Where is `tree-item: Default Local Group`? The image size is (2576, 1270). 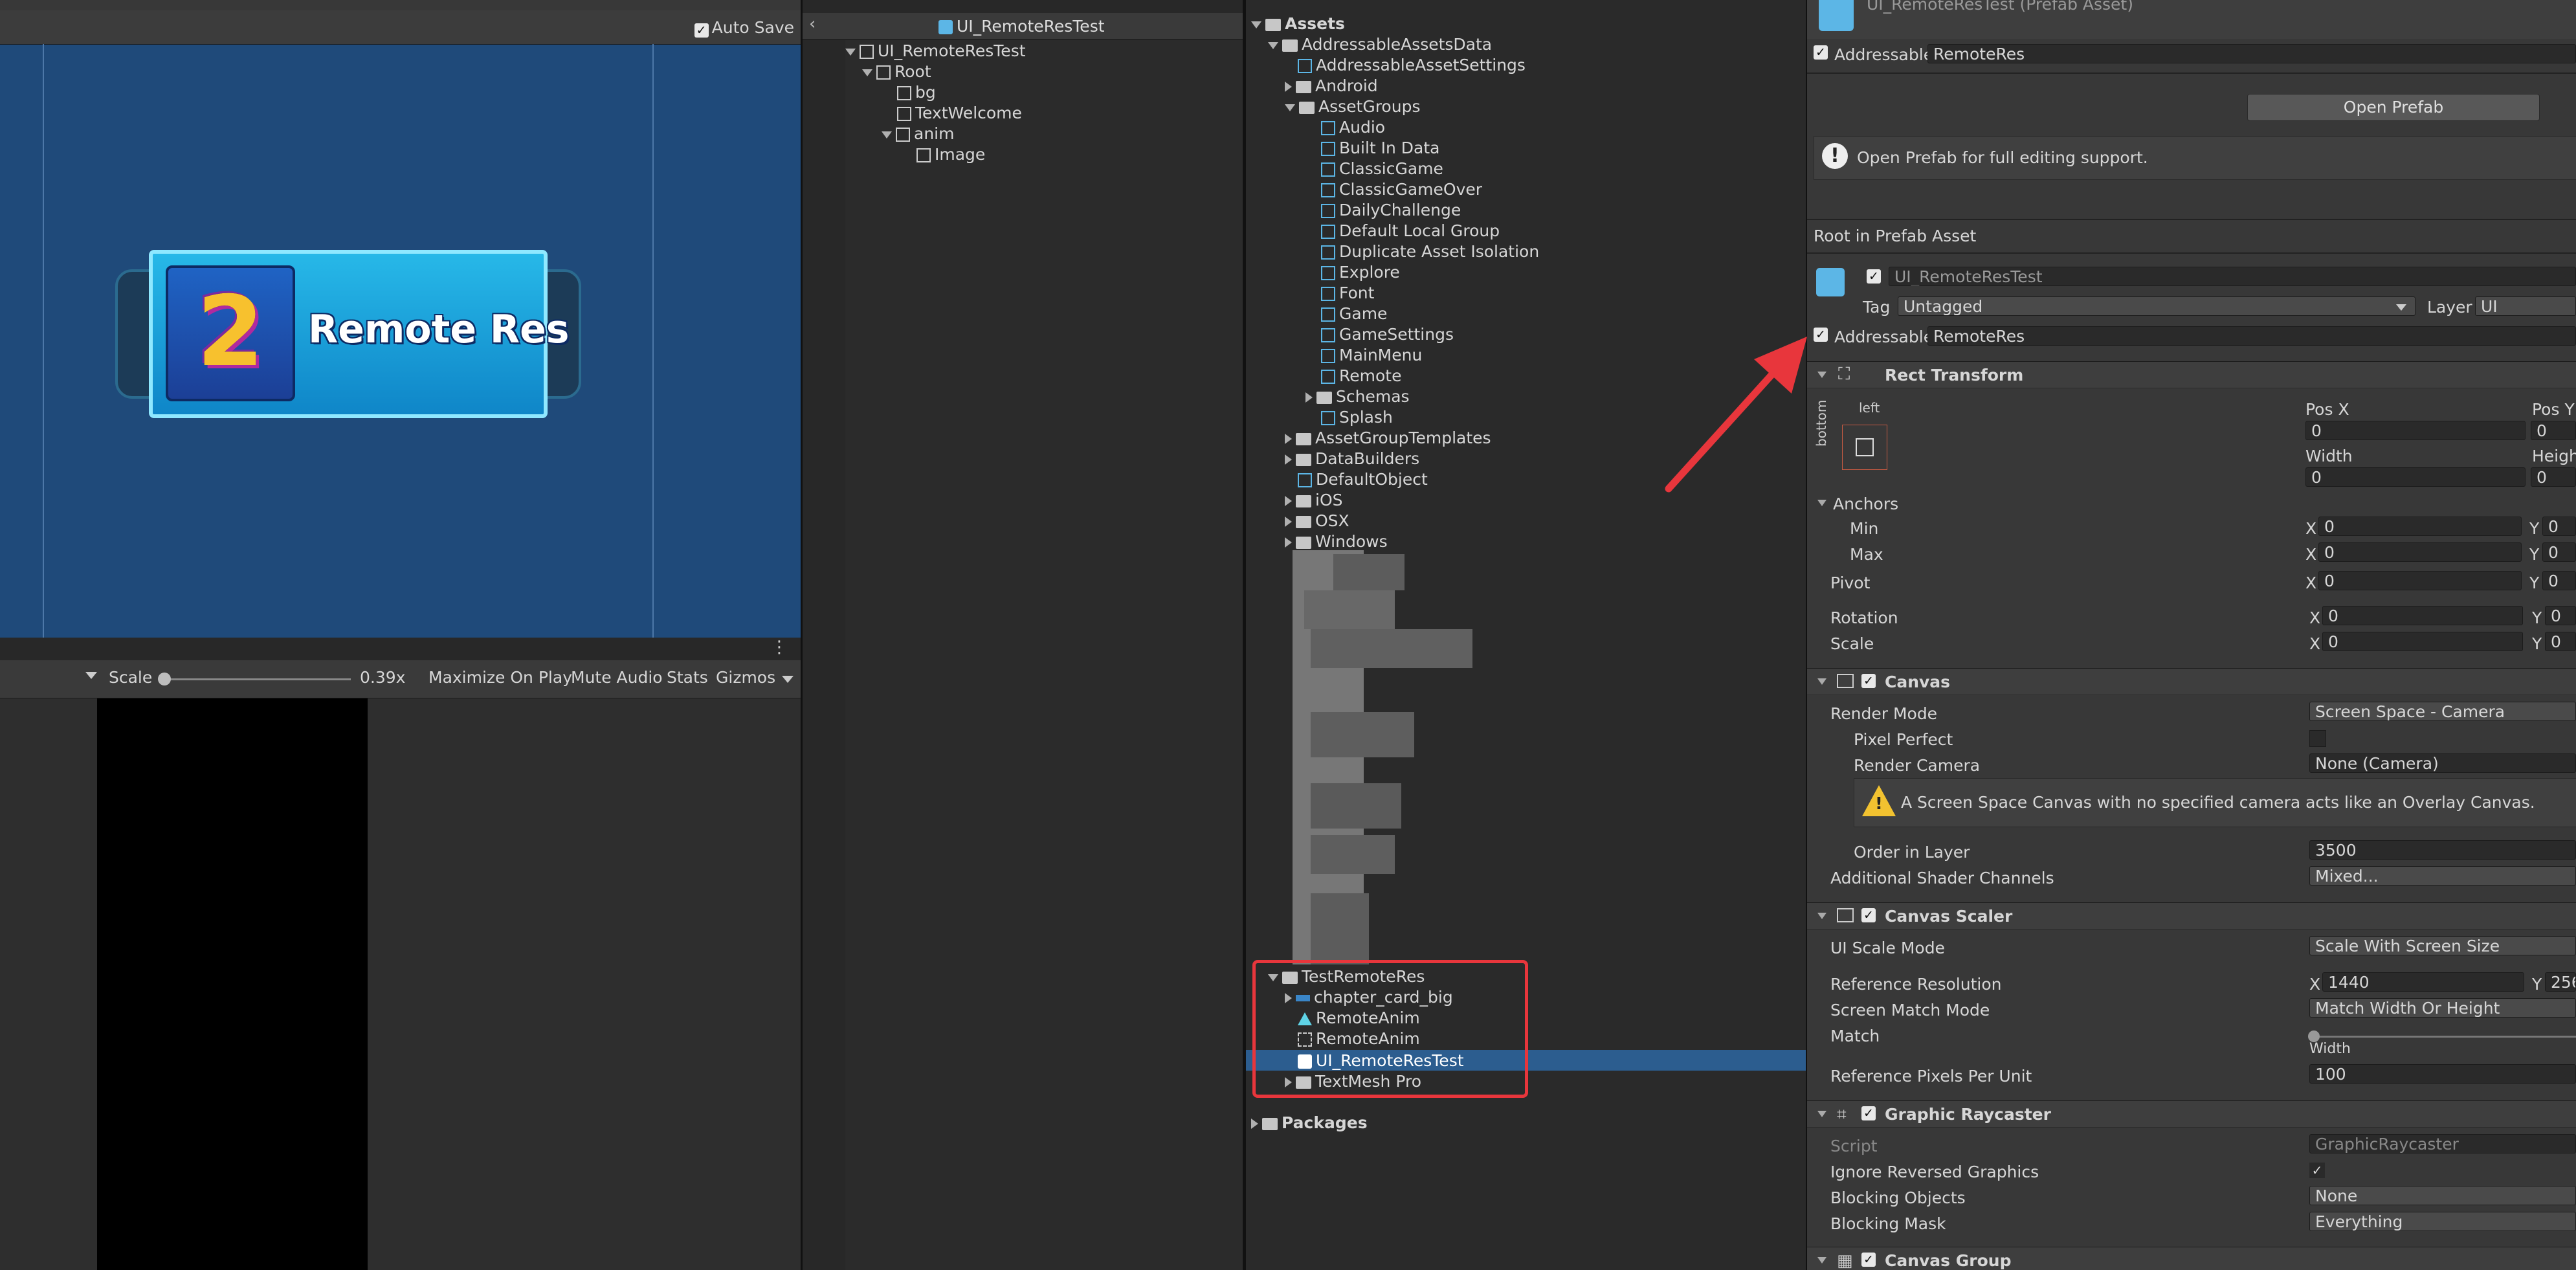 tree-item: Default Local Group is located at coordinates (1410, 230).